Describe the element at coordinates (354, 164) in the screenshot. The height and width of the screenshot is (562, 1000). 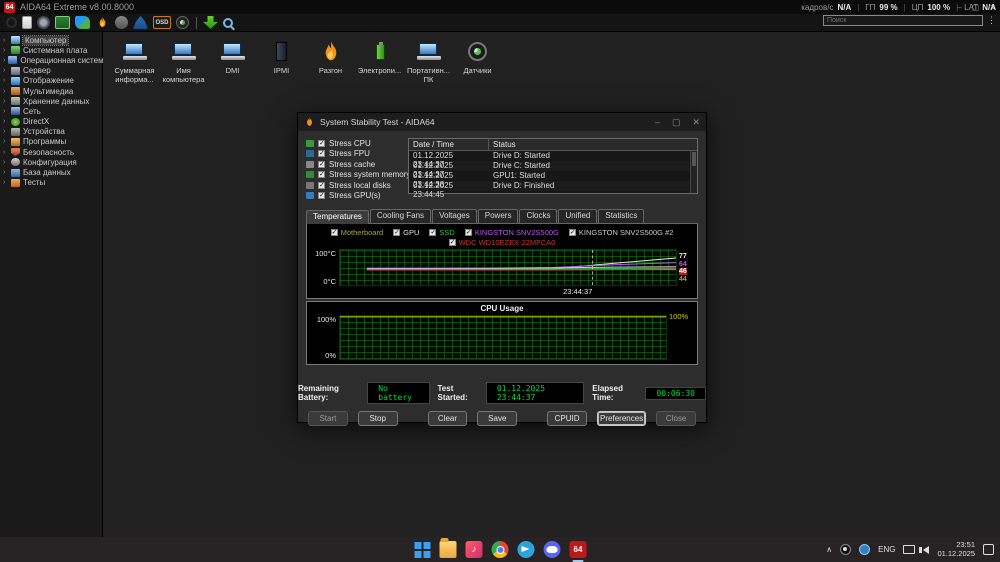
I see `stress-cache-option: ✓ Stress cache` at that location.